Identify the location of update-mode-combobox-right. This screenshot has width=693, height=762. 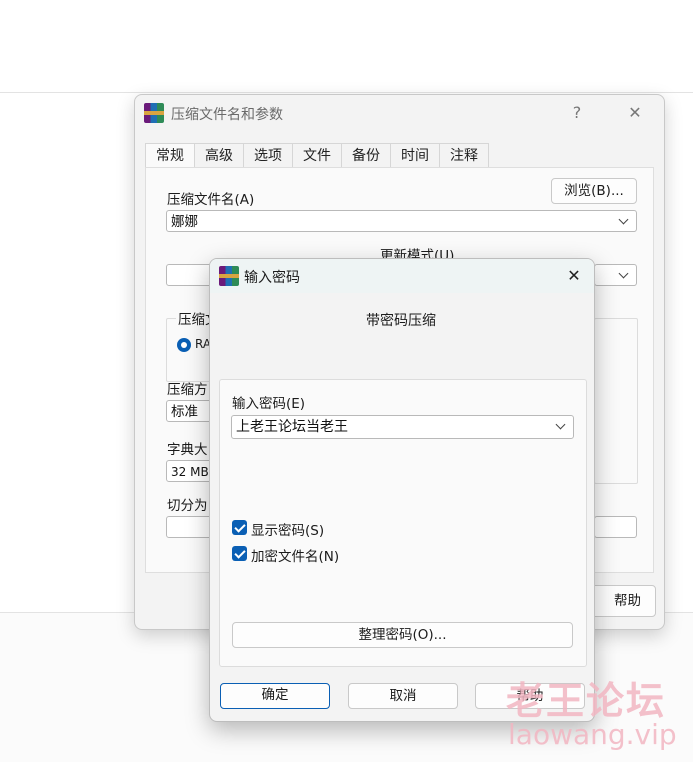
(615, 275).